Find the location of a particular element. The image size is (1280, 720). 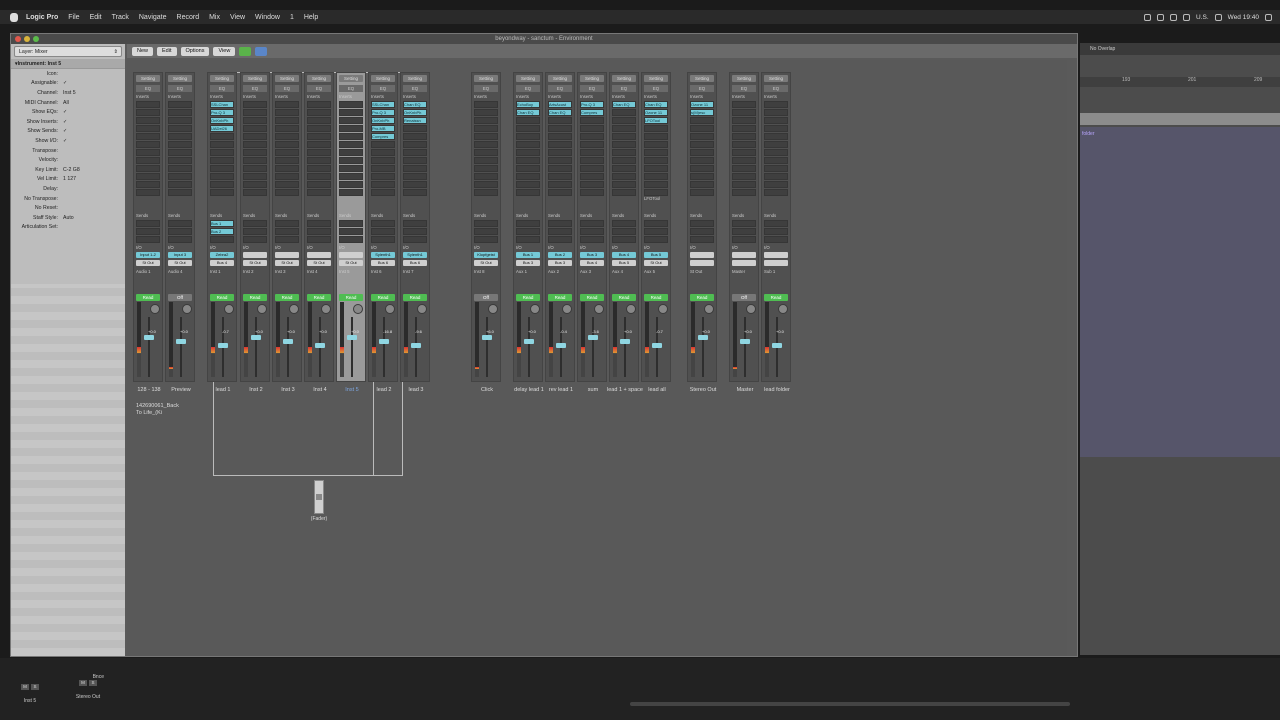

input-slot: Input 3 is located at coordinates (180, 255).